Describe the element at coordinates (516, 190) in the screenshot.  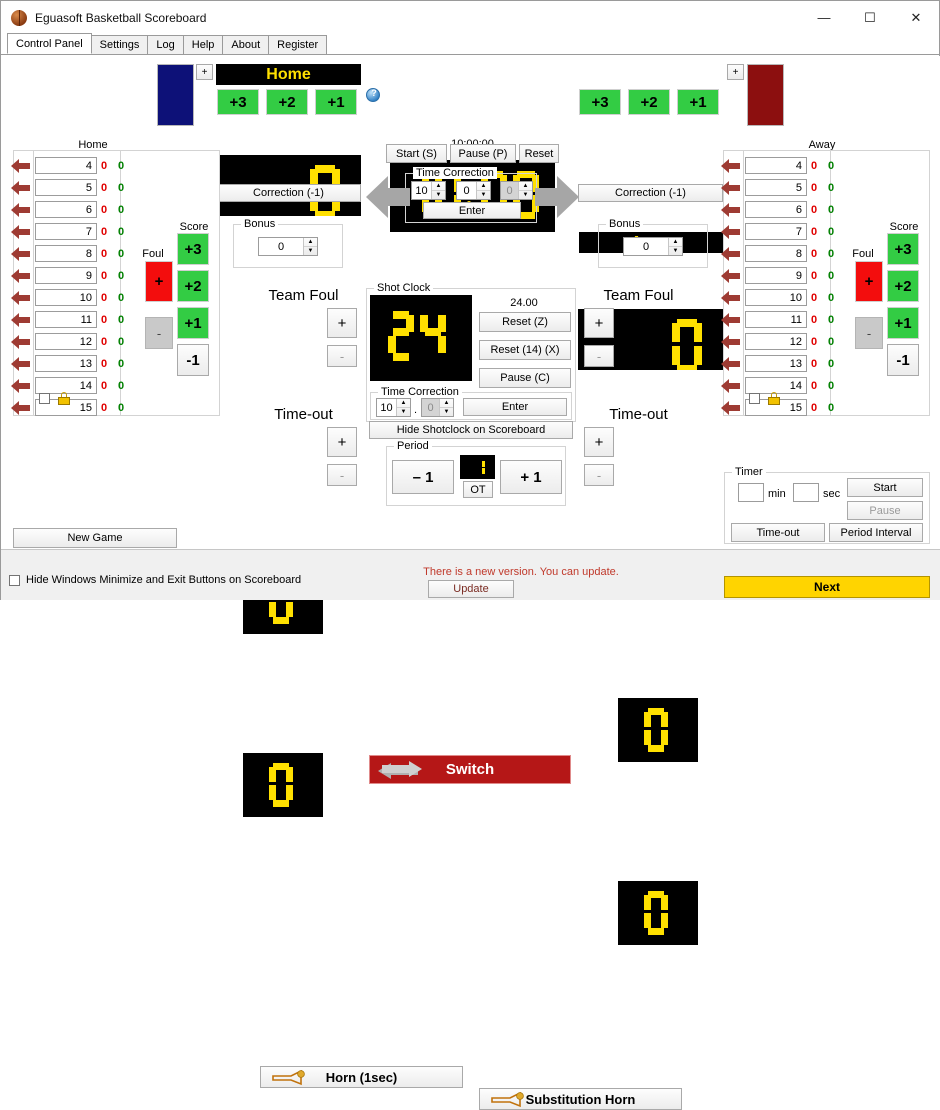
I see `game-clock-corr-seconds: 0 ▲ ▼` at that location.